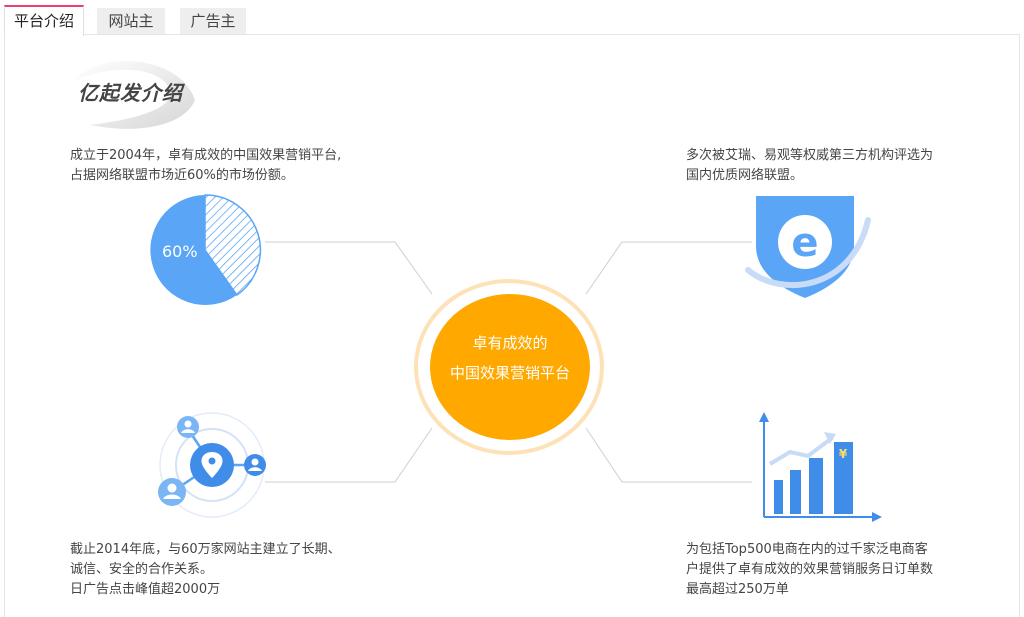 Image resolution: width=1024 pixels, height=617 pixels. I want to click on tab-platform-intro: 平台介绍, so click(44, 20).